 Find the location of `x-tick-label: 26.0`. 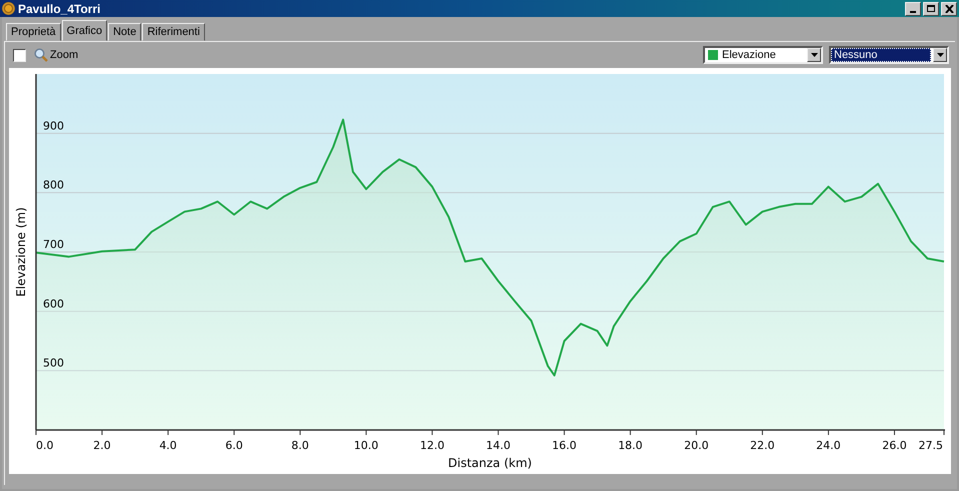

x-tick-label: 26.0 is located at coordinates (894, 445).